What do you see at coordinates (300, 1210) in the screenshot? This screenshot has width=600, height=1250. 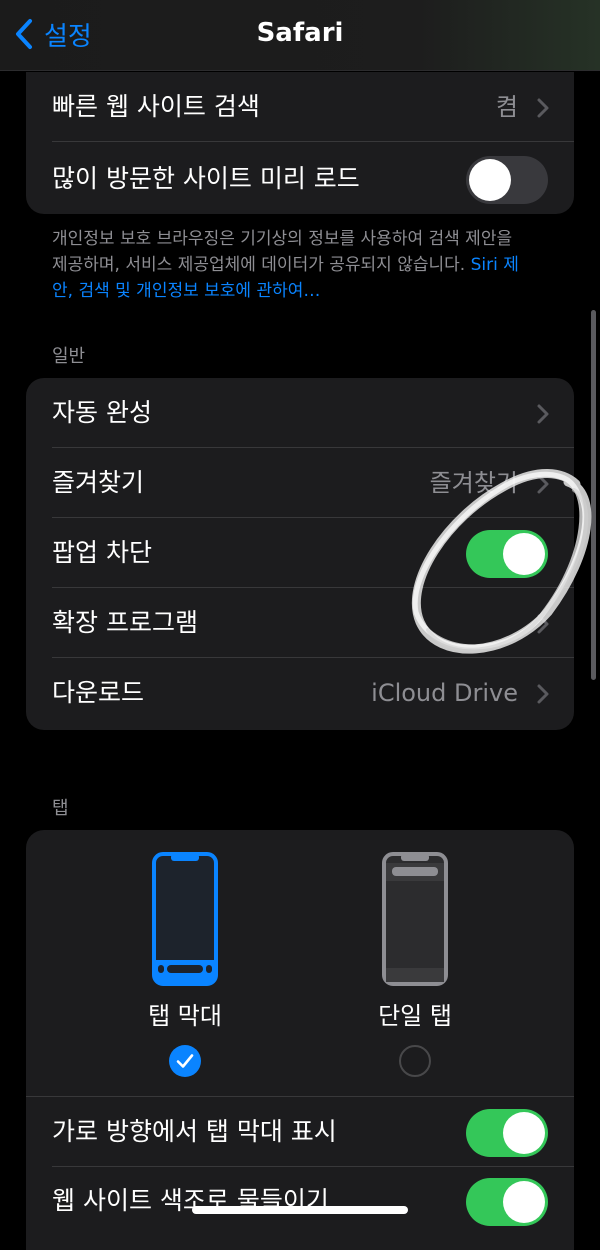 I see `home-indicator` at bounding box center [300, 1210].